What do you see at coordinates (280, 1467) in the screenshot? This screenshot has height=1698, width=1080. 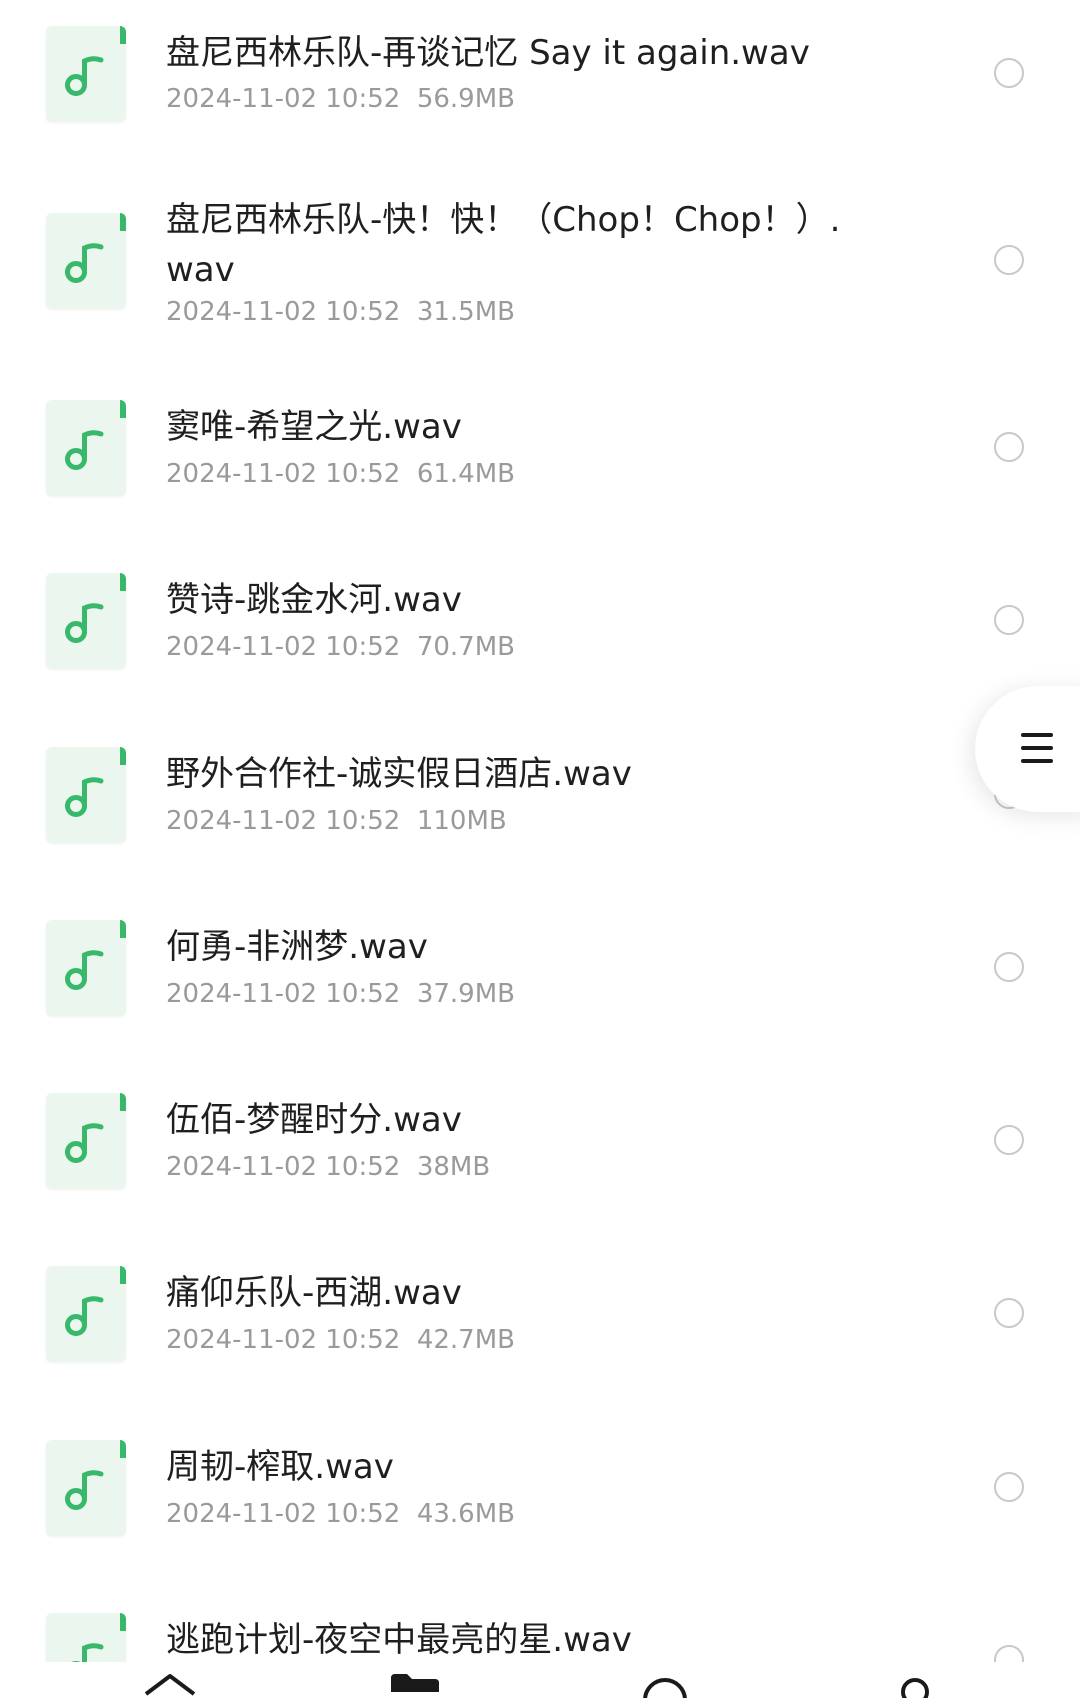 I see `file-name: 周韧-榨取.wav` at bounding box center [280, 1467].